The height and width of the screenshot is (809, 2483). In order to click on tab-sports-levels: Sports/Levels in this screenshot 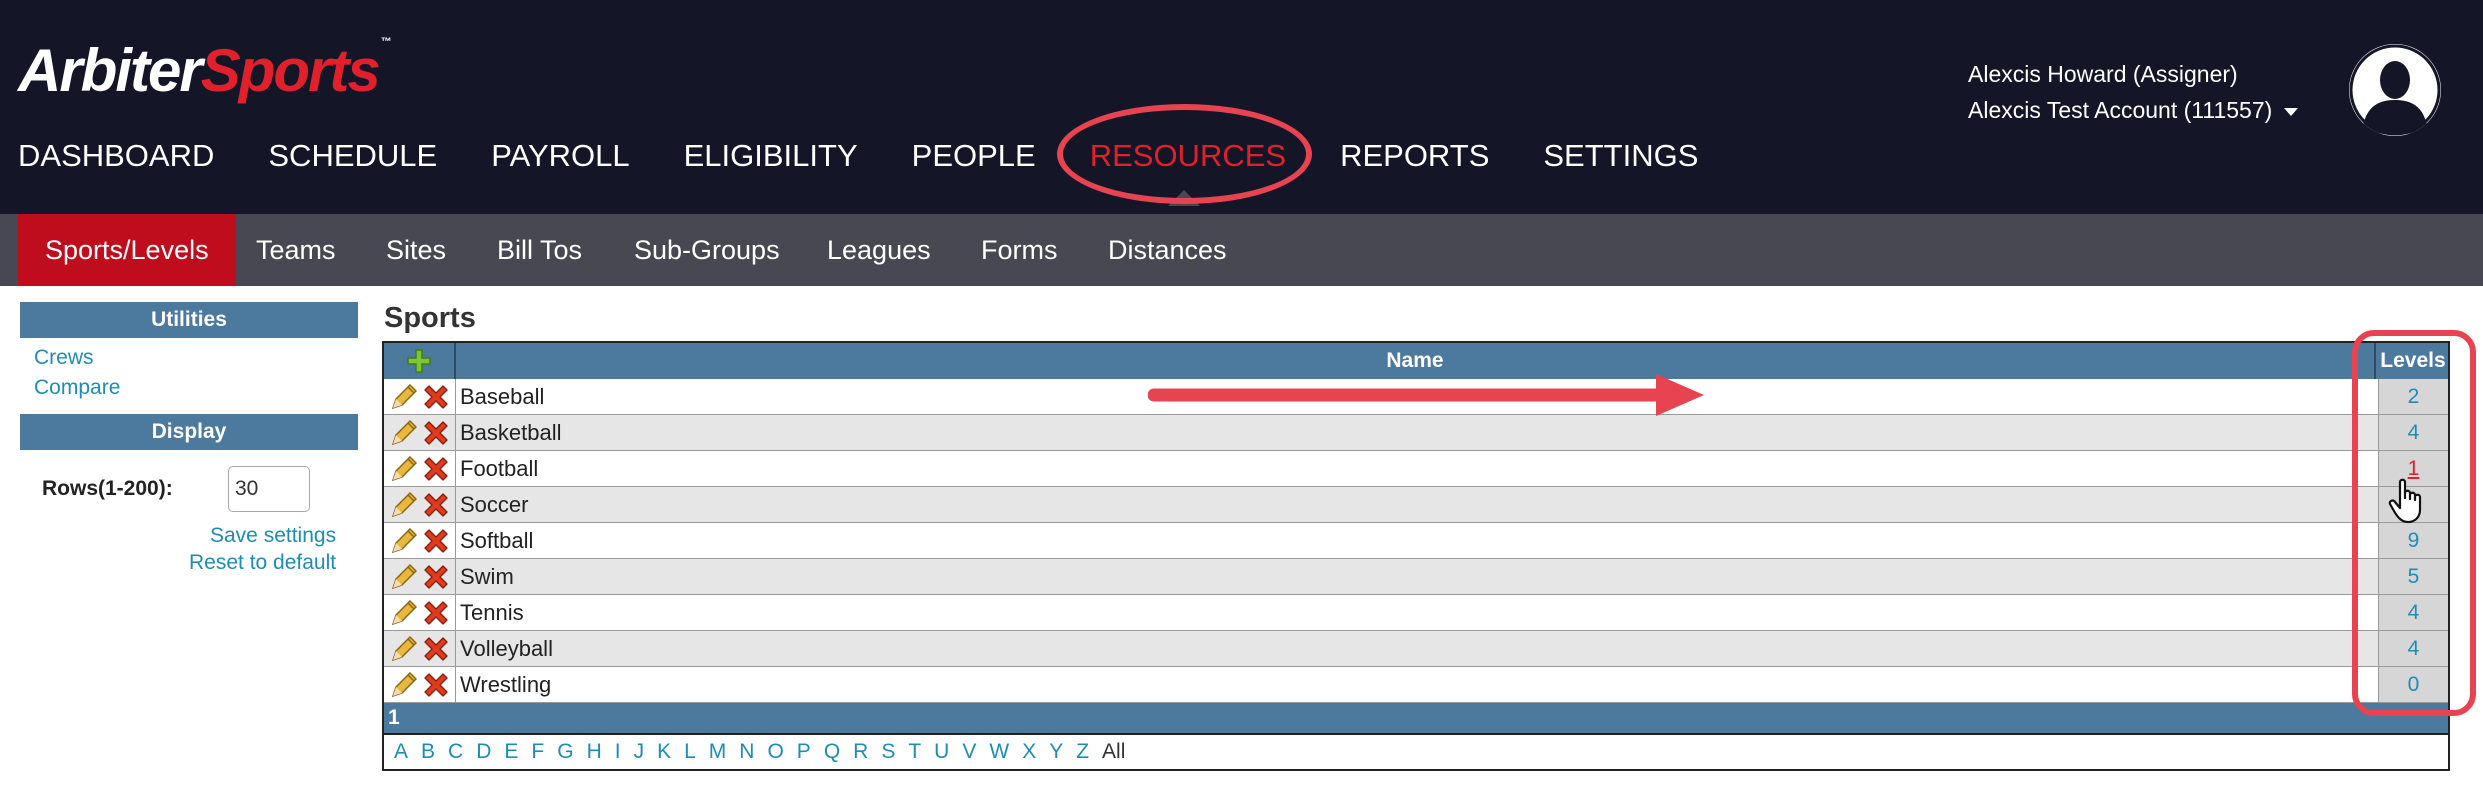, I will do `click(127, 250)`.